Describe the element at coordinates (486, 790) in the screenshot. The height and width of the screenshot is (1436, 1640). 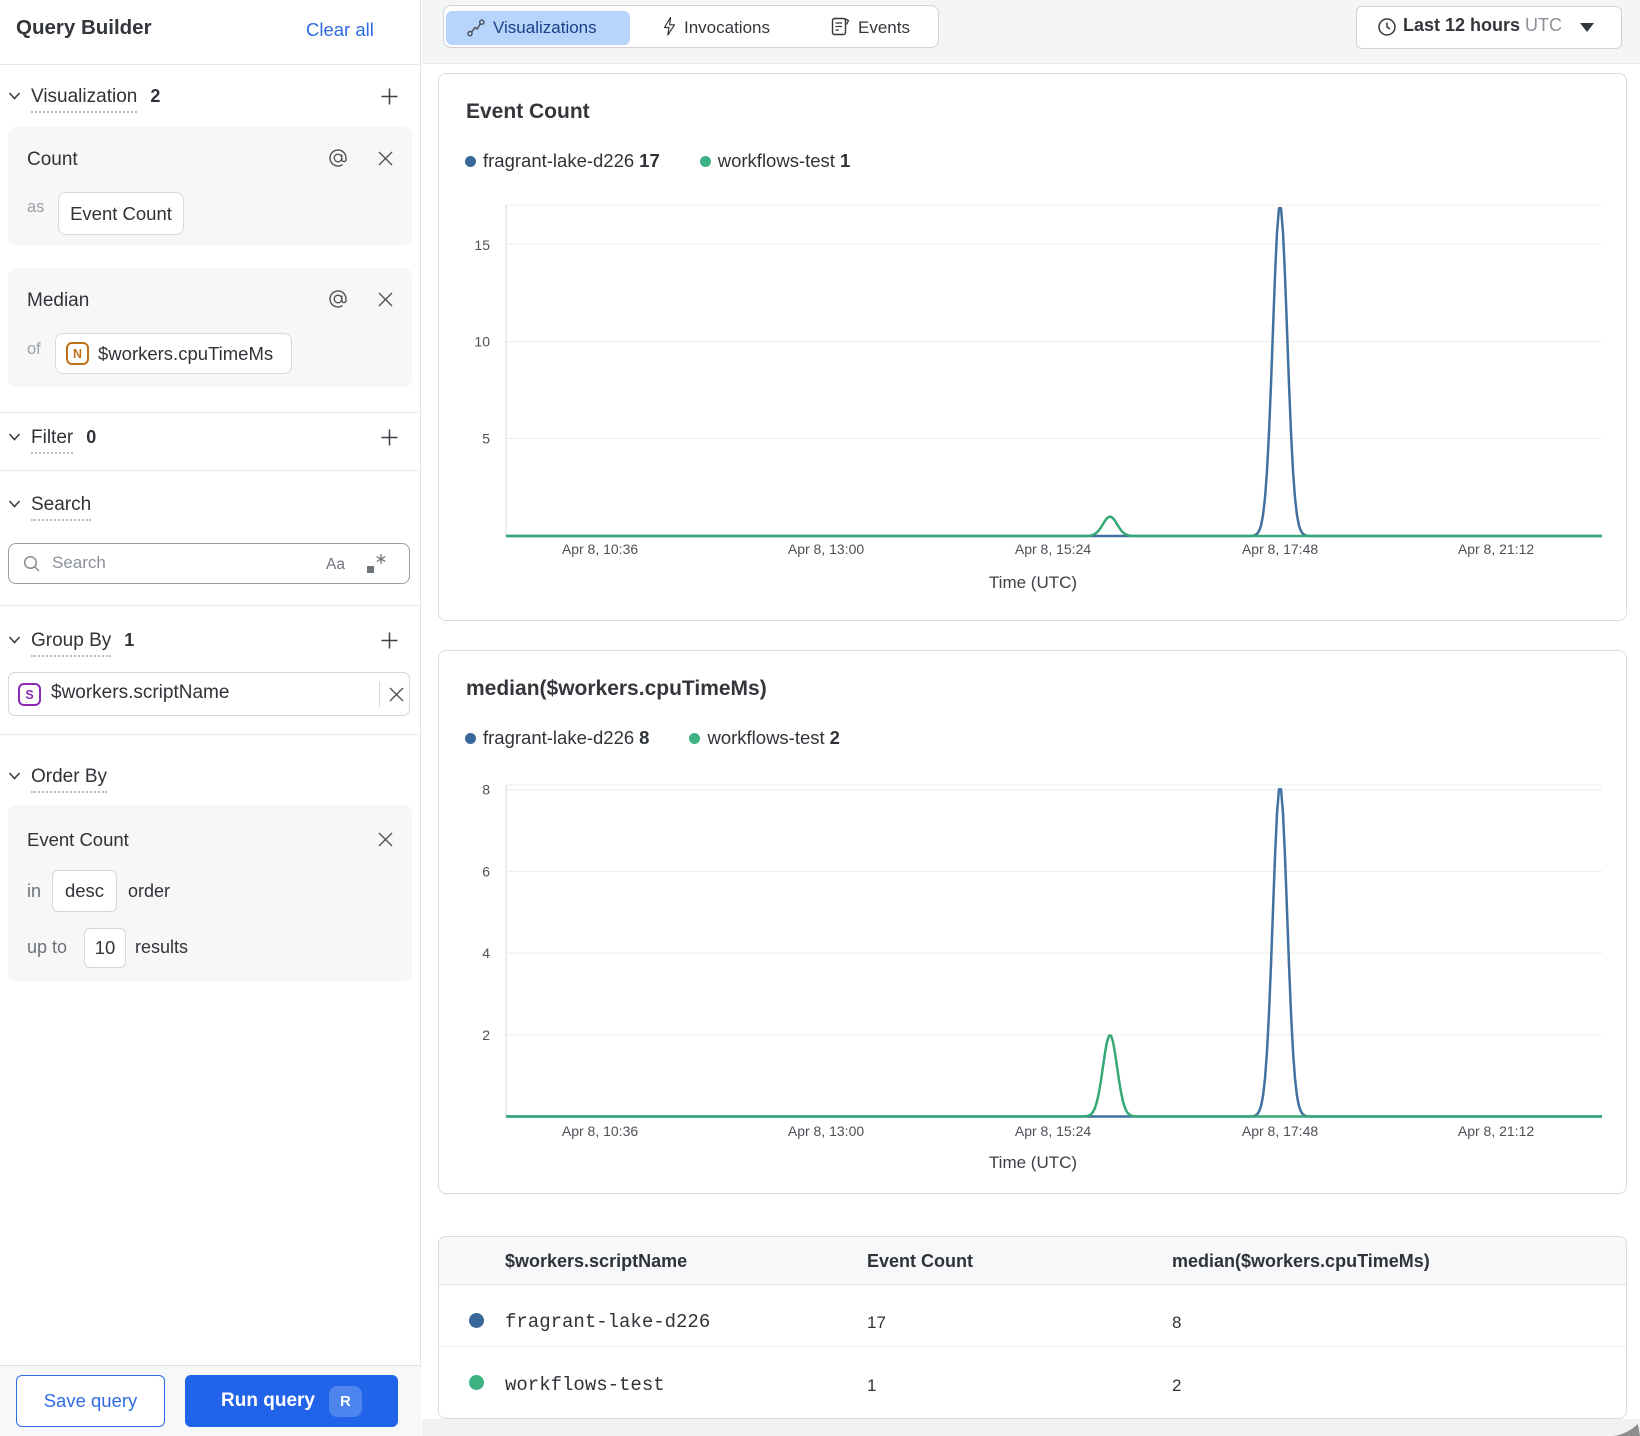
I see `svg-text: 8` at that location.